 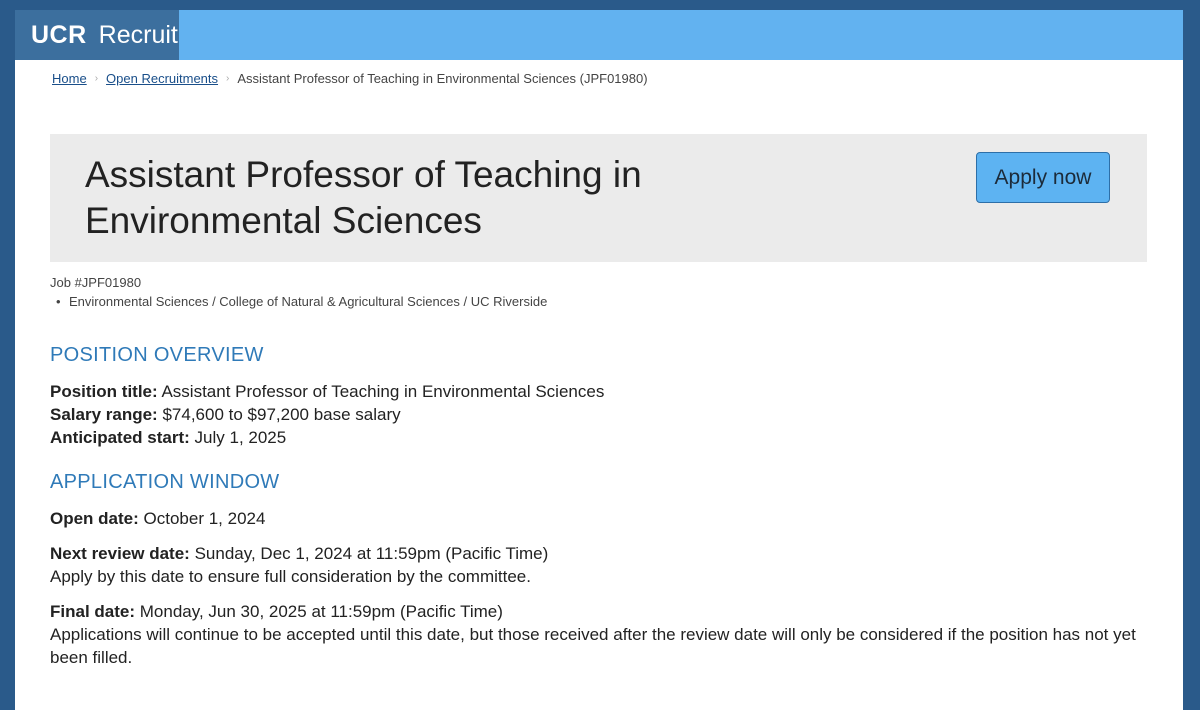 I want to click on logo-ucr: UCR, so click(x=59, y=34).